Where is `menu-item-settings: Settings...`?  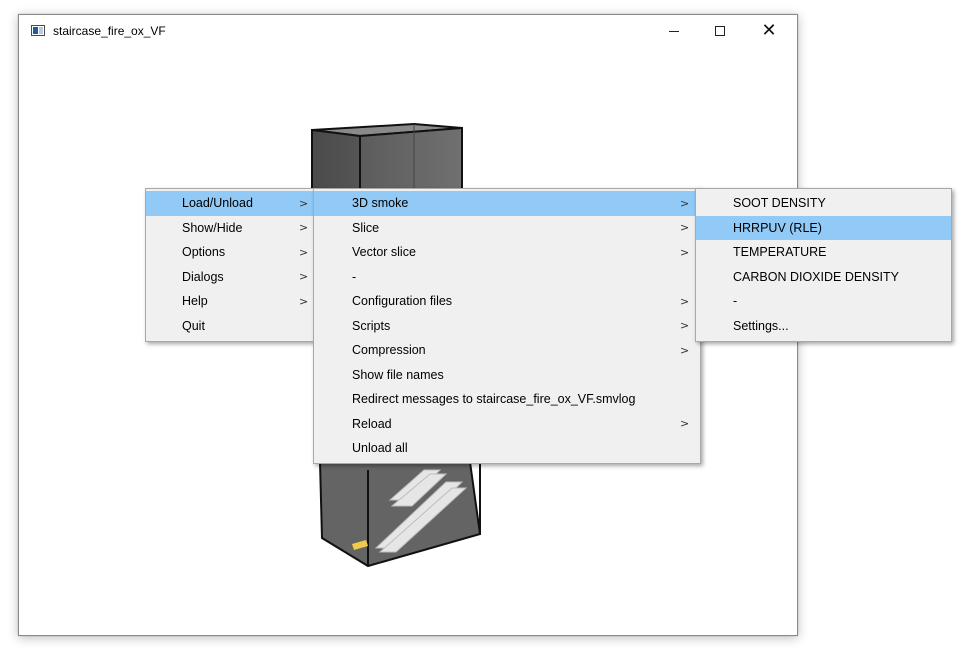 menu-item-settings: Settings... is located at coordinates (823, 326).